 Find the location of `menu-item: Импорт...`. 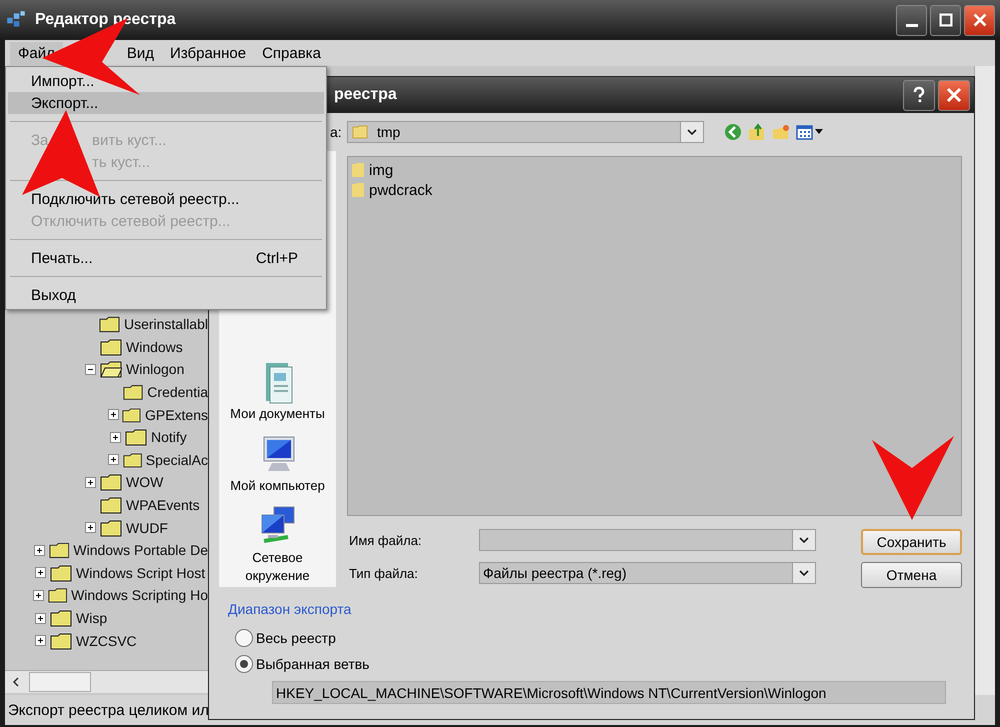

menu-item: Импорт... is located at coordinates (166, 81).